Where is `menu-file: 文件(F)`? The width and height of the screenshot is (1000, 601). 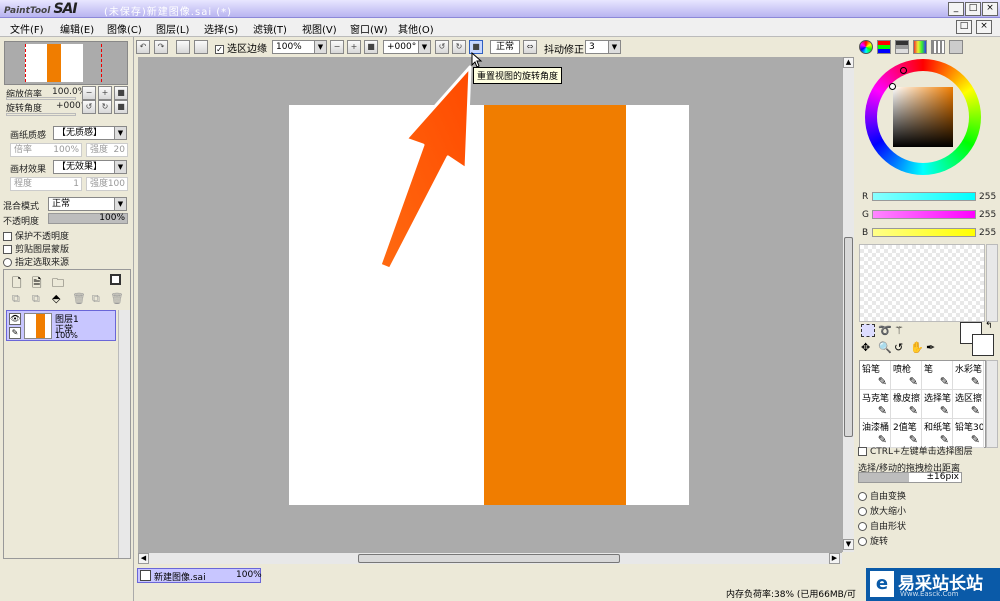 menu-file: 文件(F) is located at coordinates (27, 28).